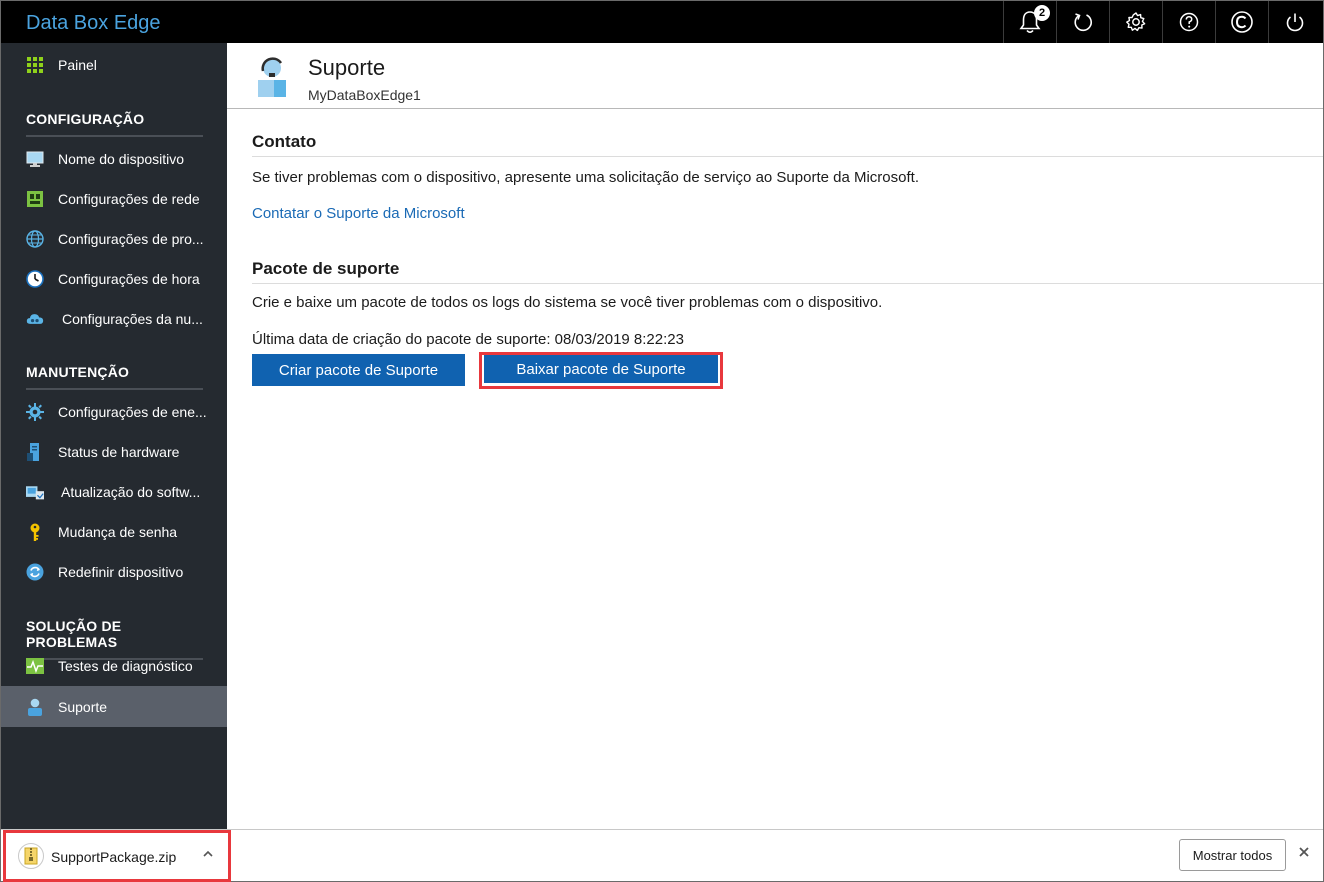 The image size is (1324, 882). What do you see at coordinates (35, 65) in the screenshot?
I see `grid-icon` at bounding box center [35, 65].